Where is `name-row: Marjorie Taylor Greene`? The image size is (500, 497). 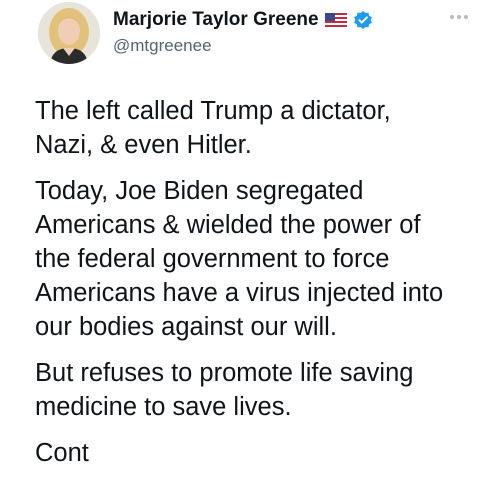
name-row: Marjorie Taylor Greene is located at coordinates (243, 20).